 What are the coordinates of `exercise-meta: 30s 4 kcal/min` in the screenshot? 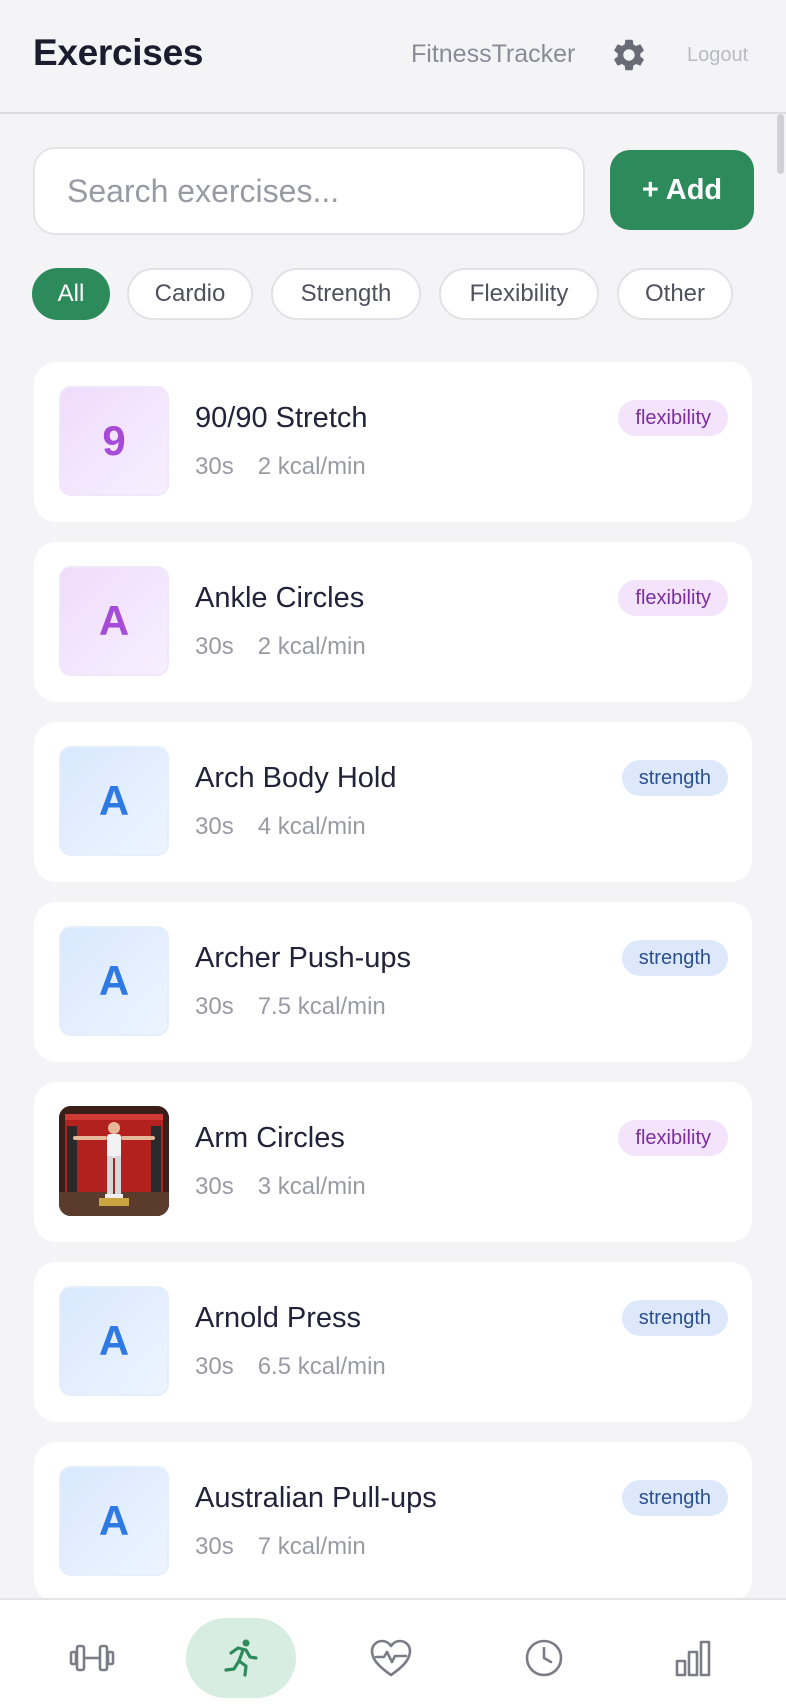 It's located at (280, 827).